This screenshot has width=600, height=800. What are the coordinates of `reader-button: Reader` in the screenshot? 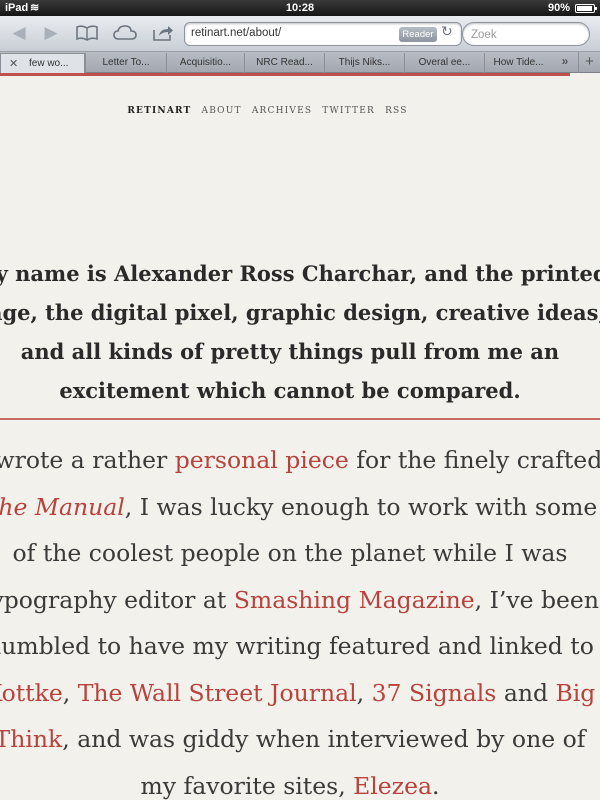 It's located at (418, 34).